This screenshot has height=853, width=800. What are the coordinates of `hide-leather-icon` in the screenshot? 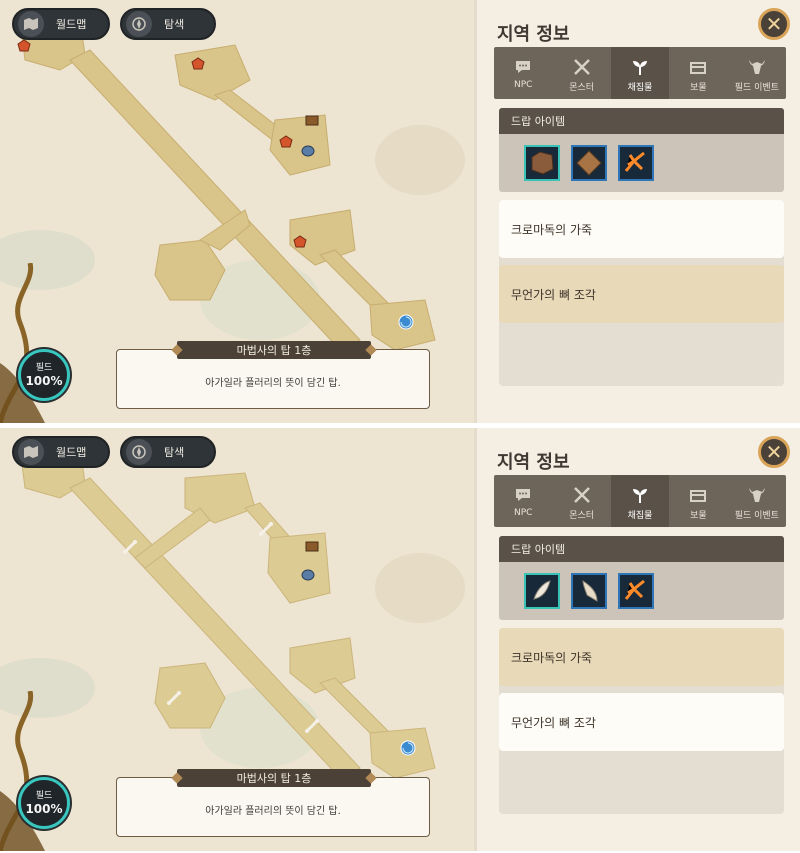 It's located at (542, 163).